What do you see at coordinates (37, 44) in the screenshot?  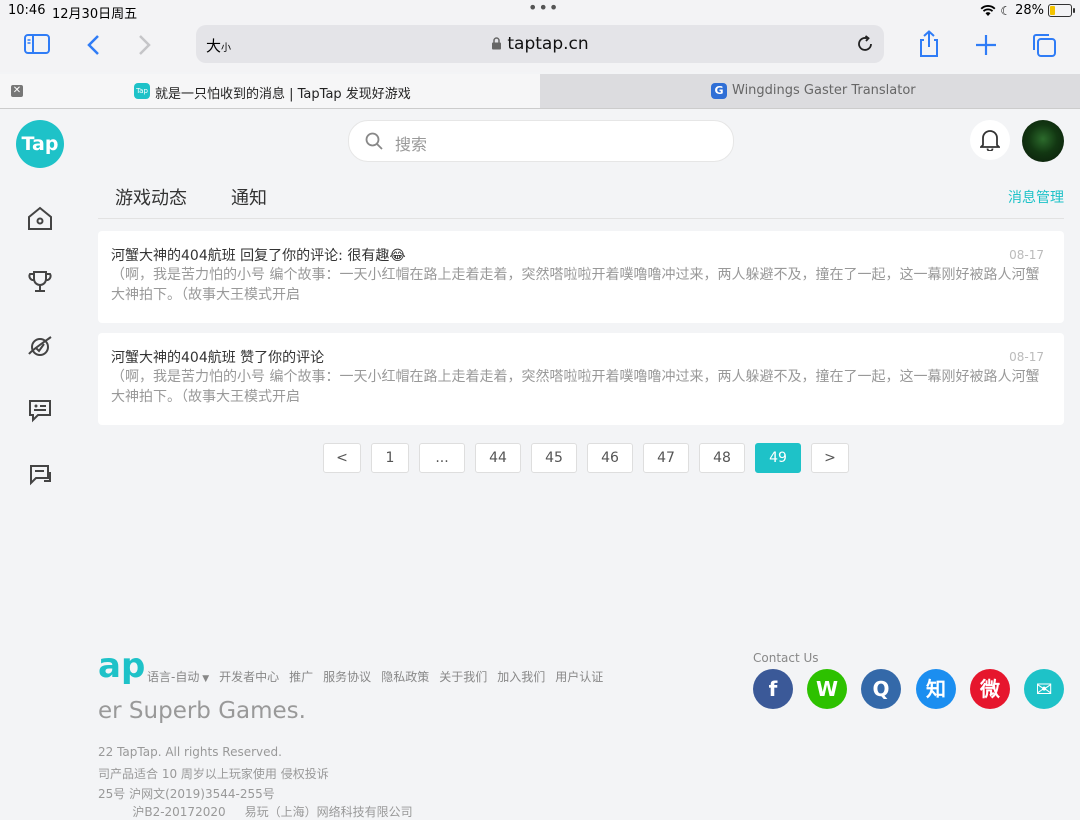 I see `sidebar-toggle-icon` at bounding box center [37, 44].